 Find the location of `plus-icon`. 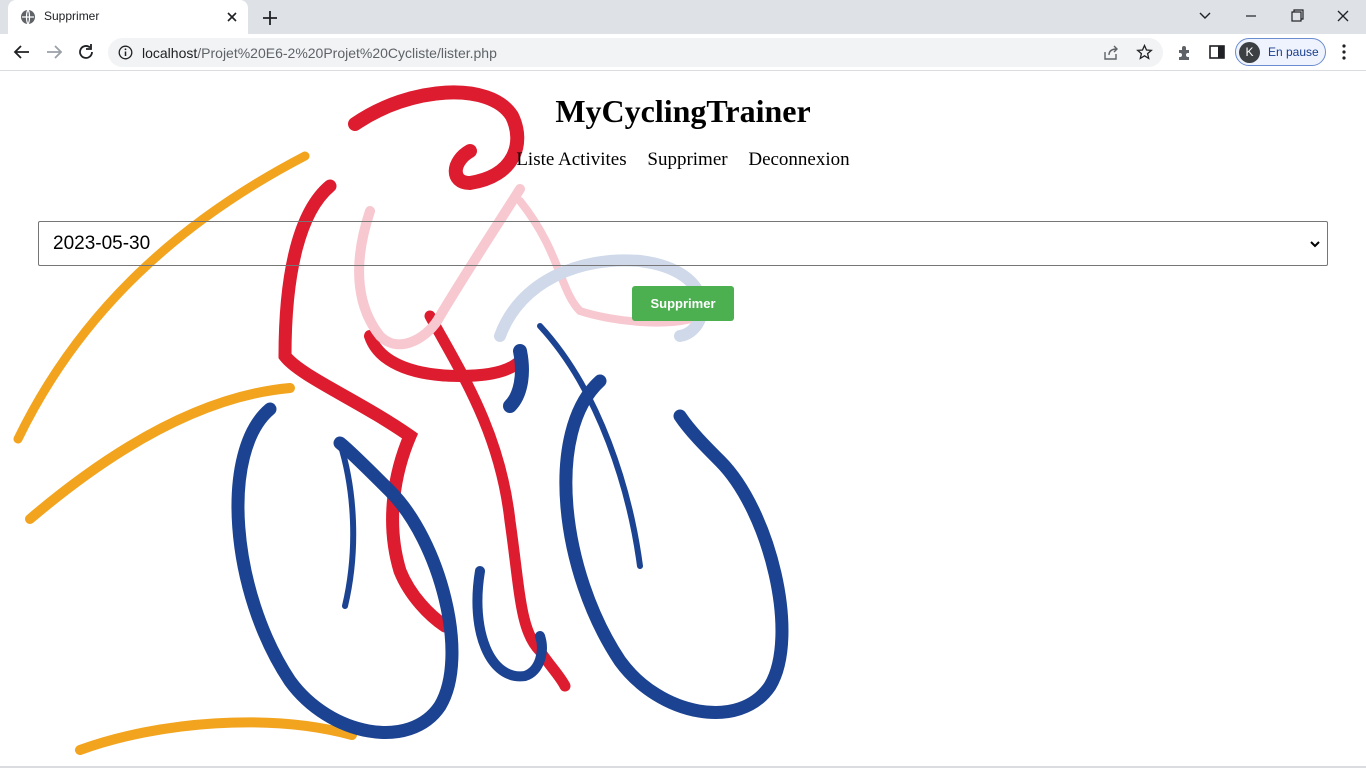

plus-icon is located at coordinates (270, 18).